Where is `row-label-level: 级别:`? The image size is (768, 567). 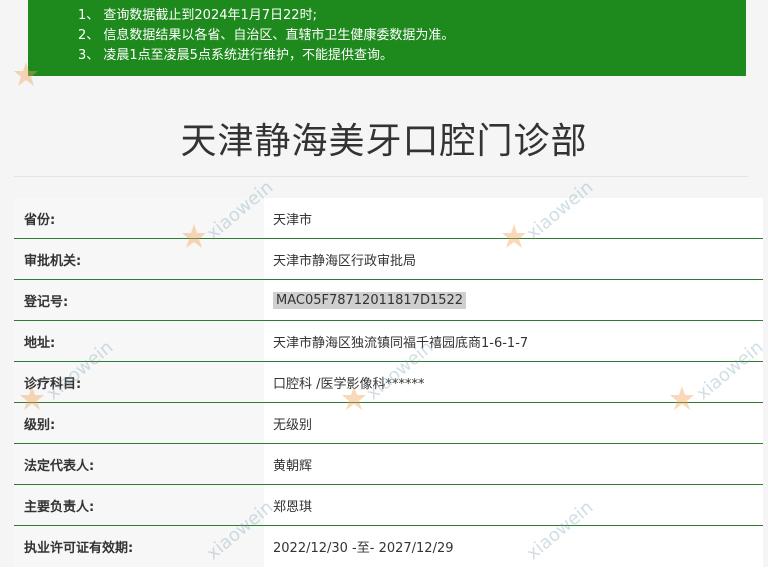
row-label-level: 级别: is located at coordinates (139, 423).